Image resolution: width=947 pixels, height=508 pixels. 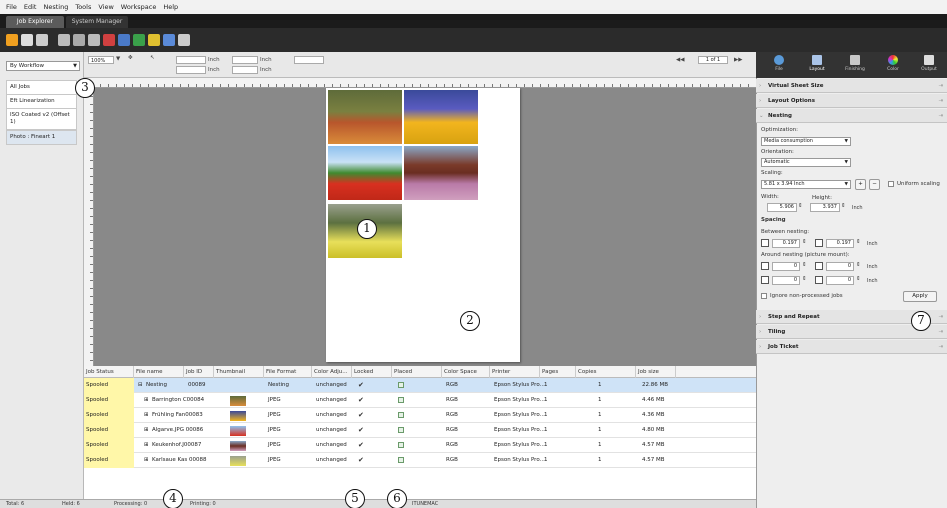 What do you see at coordinates (109, 372) in the screenshot?
I see `col-job-status: Job Status` at bounding box center [109, 372].